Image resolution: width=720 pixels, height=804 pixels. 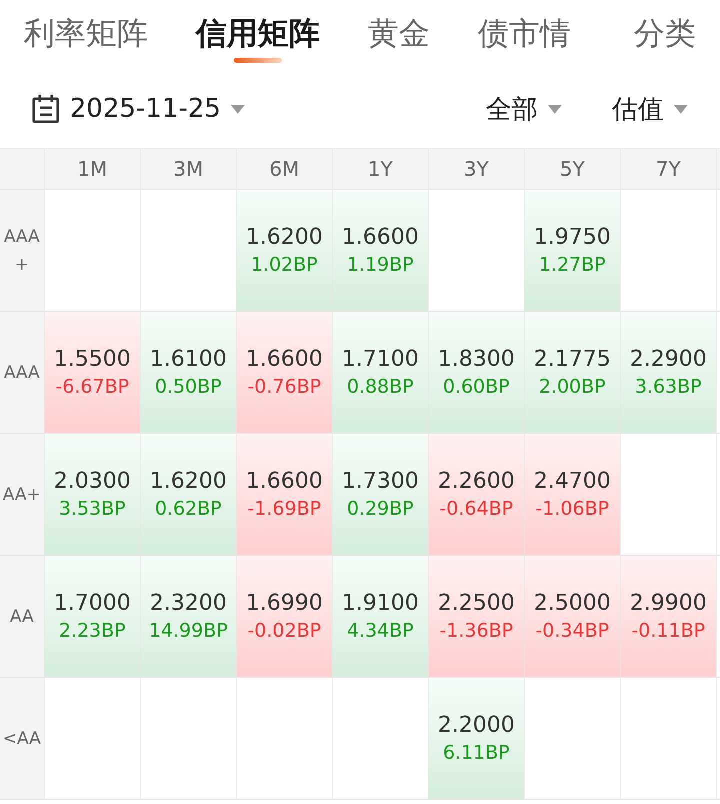 What do you see at coordinates (86, 34) in the screenshot?
I see `tab: 利率矩阵` at bounding box center [86, 34].